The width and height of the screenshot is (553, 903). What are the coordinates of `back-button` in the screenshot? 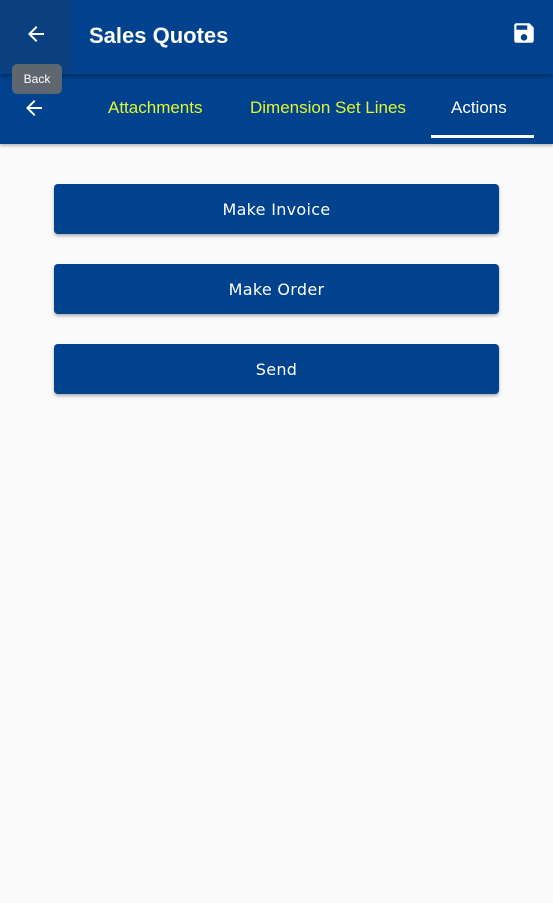 It's located at (36, 36).